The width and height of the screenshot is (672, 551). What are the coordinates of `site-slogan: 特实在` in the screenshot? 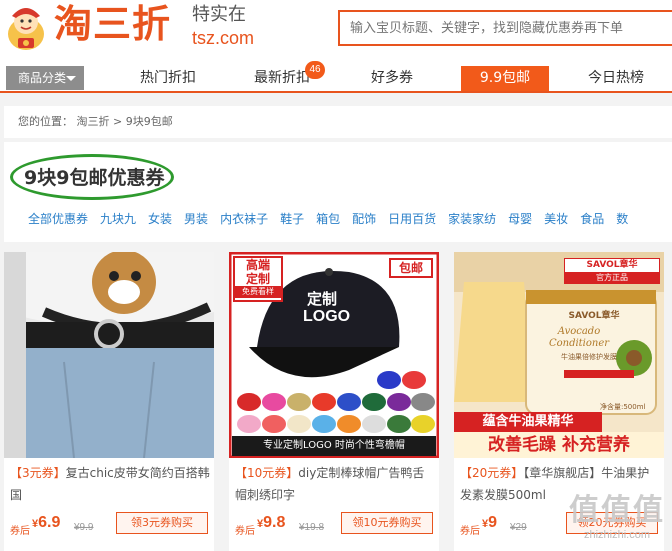 It's located at (219, 14).